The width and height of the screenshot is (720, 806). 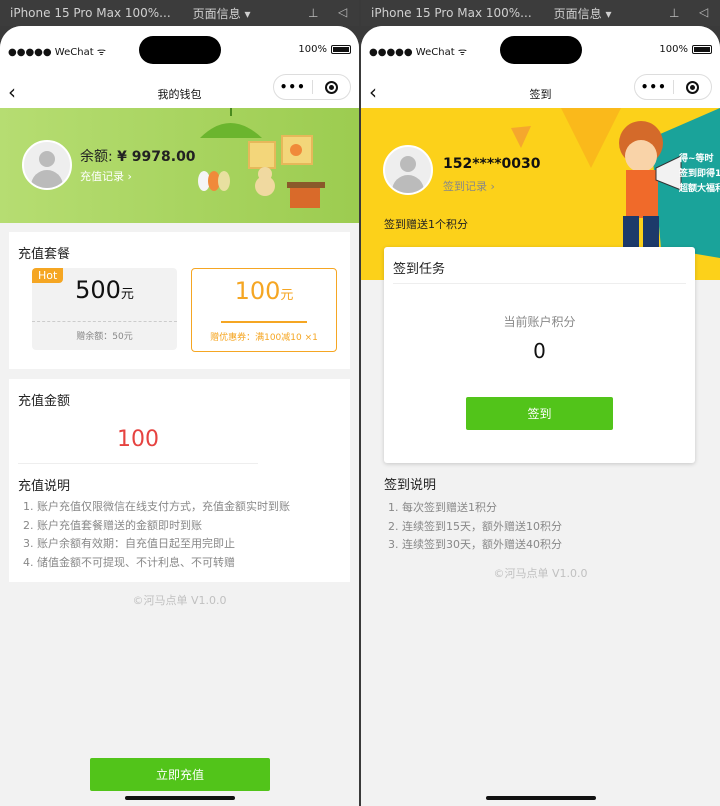 What do you see at coordinates (156, 157) in the screenshot?
I see `balance-value: ¥ 9978.00` at bounding box center [156, 157].